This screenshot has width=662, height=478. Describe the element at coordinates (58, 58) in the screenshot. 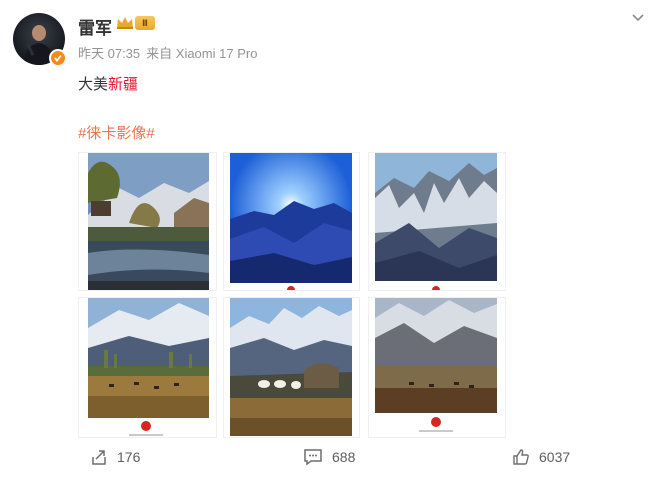

I see `verified-icon` at that location.